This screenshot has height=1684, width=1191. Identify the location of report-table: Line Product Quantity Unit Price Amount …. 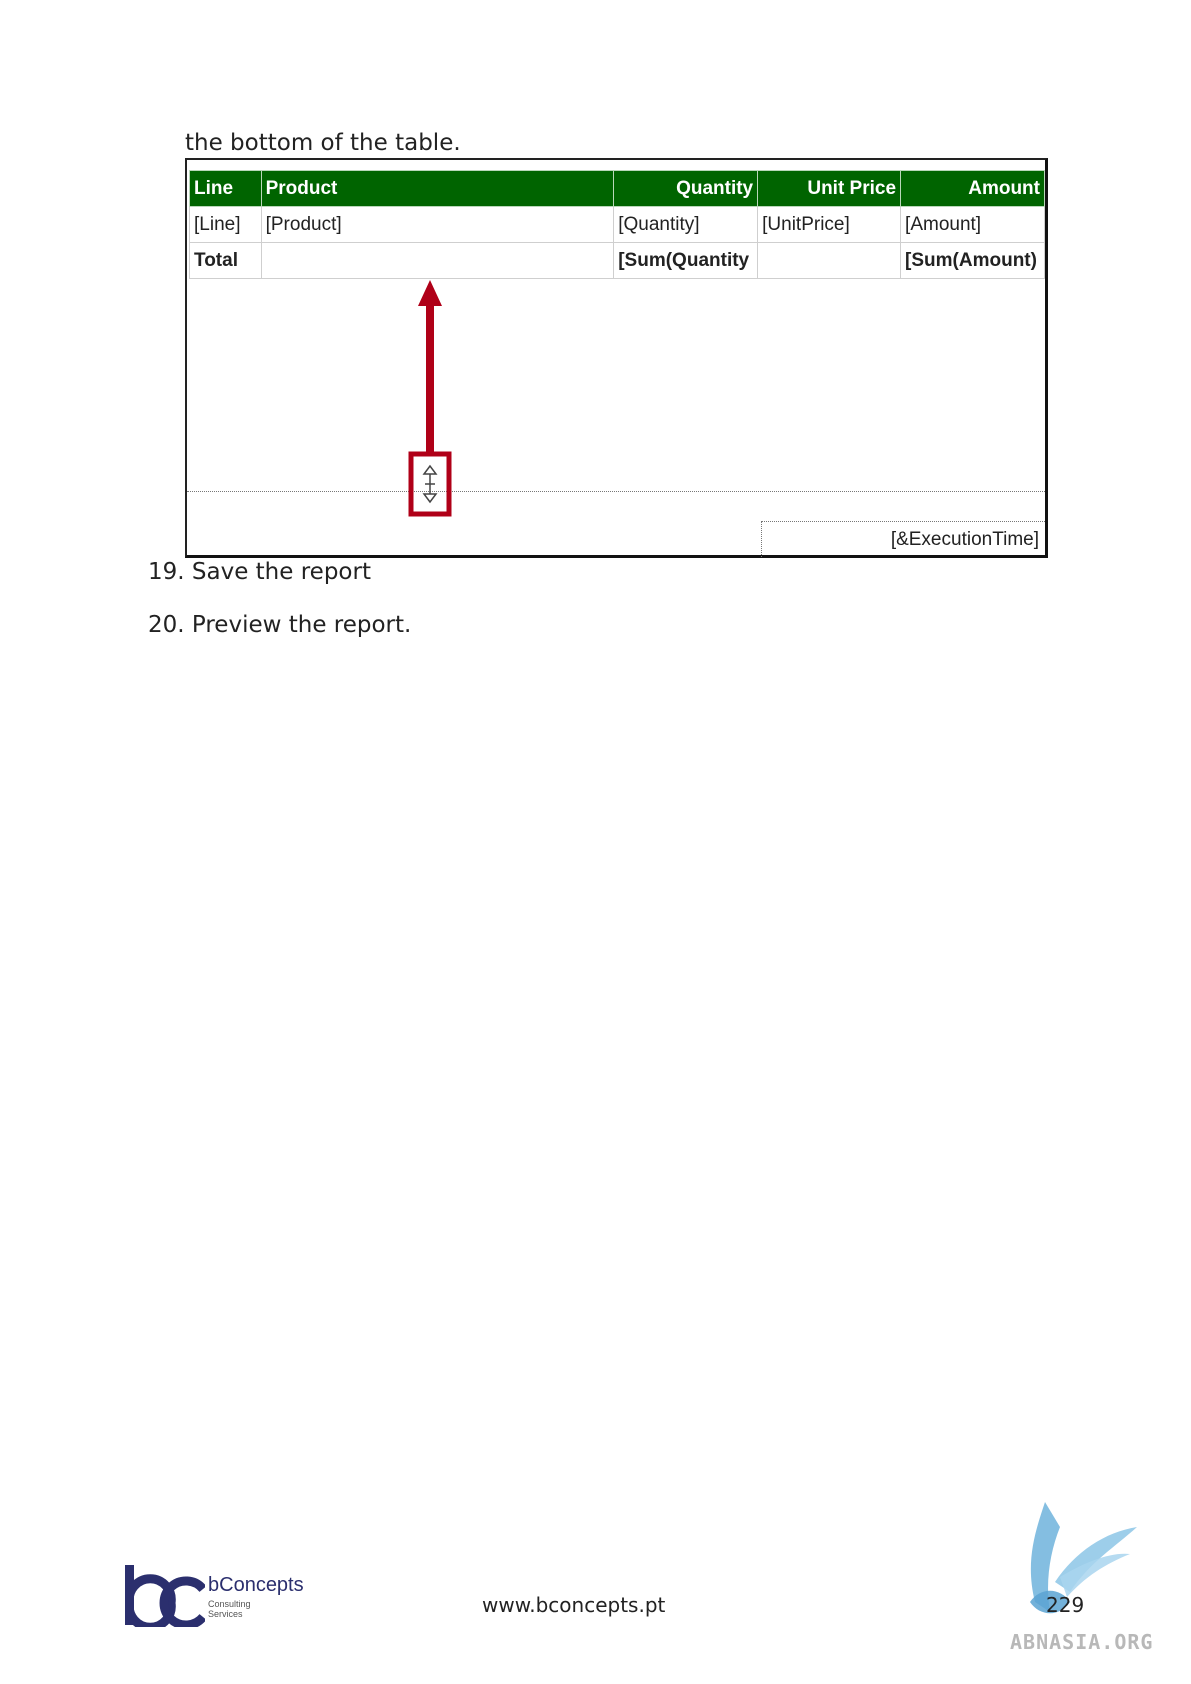
(617, 224).